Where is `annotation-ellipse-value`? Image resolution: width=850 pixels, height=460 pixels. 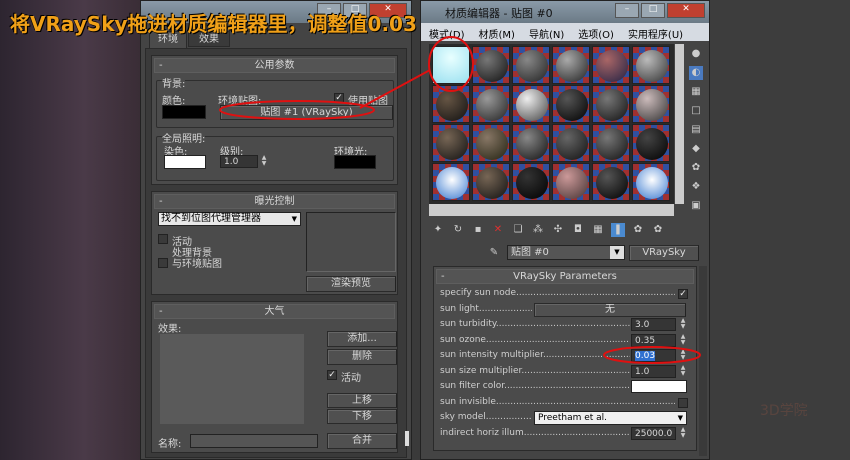 annotation-ellipse-value is located at coordinates (652, 355).